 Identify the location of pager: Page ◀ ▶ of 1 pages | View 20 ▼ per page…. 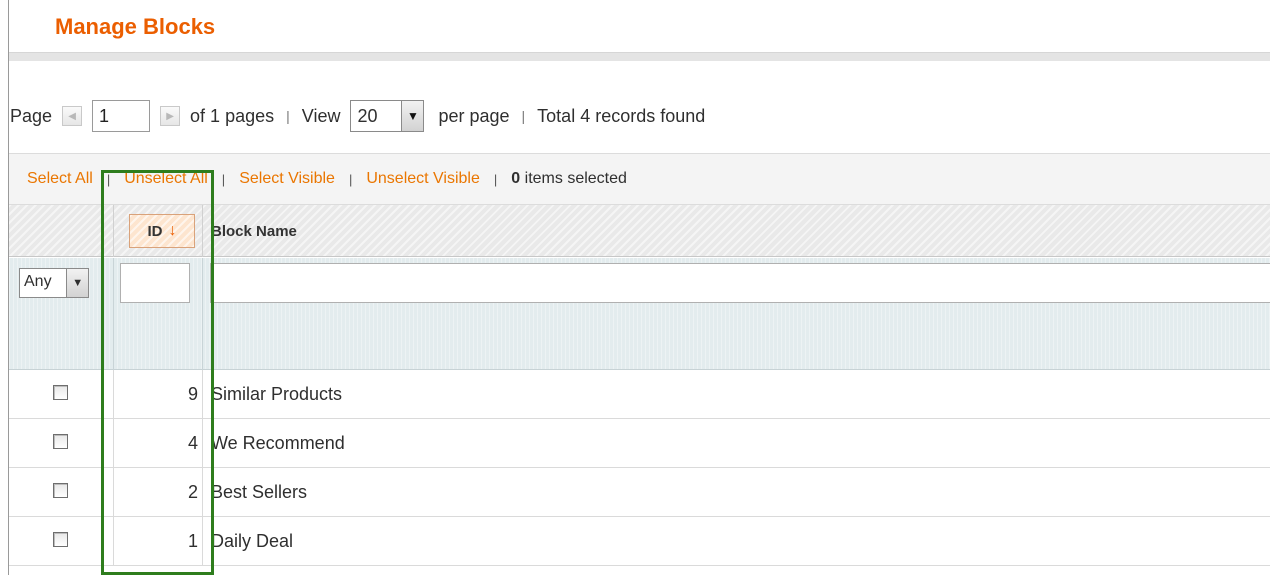
(357, 116).